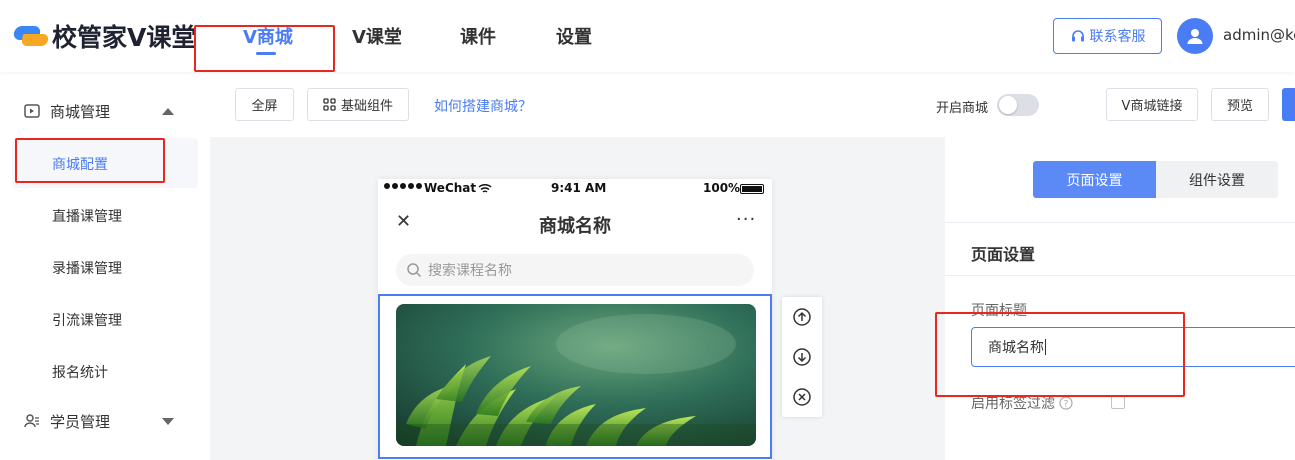  I want to click on customer-service-button: 联系客服, so click(1107, 36).